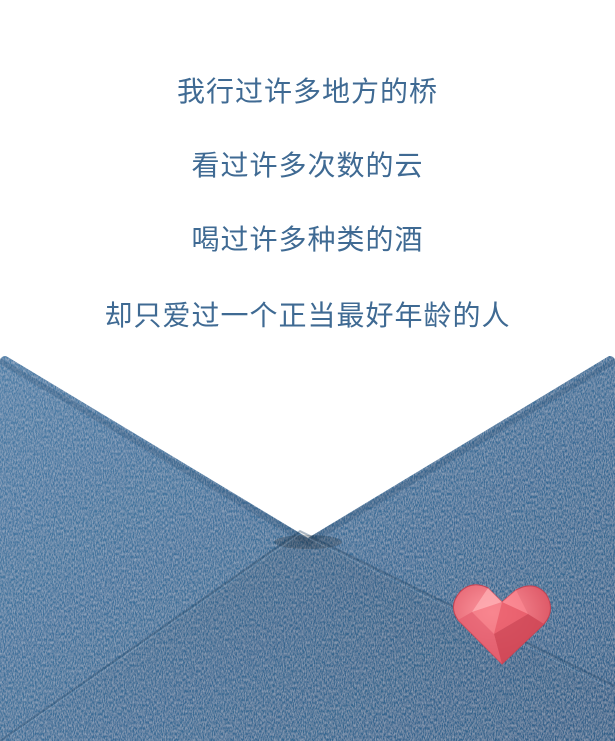  Describe the element at coordinates (307, 165) in the screenshot. I see `poem-line-2: 看过许多次数的云` at that location.